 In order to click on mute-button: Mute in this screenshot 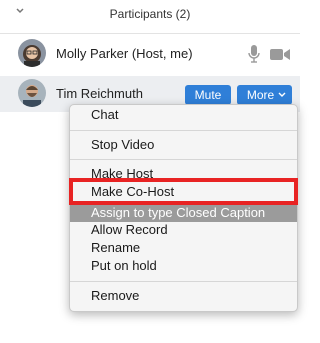, I will do `click(208, 95)`.